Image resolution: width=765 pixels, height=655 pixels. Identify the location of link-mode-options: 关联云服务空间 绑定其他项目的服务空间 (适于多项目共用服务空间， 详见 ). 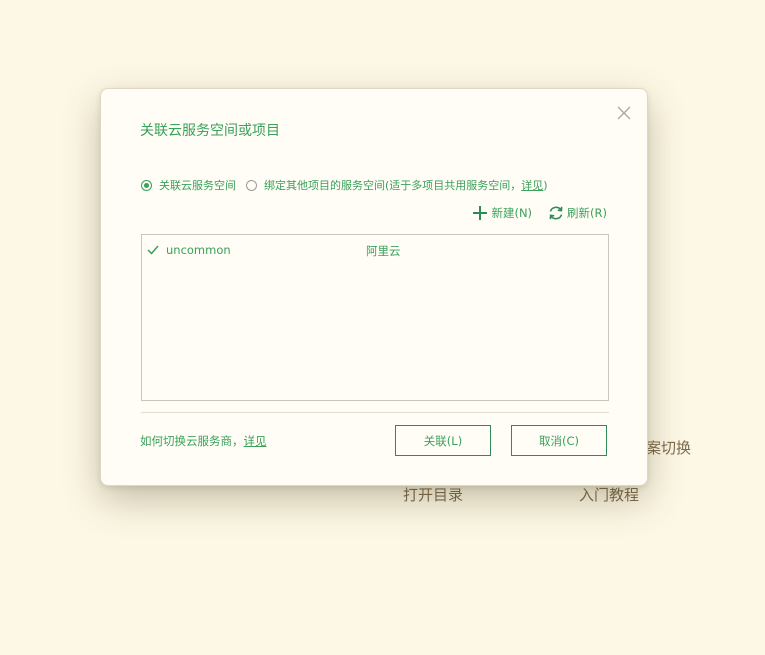
(344, 185).